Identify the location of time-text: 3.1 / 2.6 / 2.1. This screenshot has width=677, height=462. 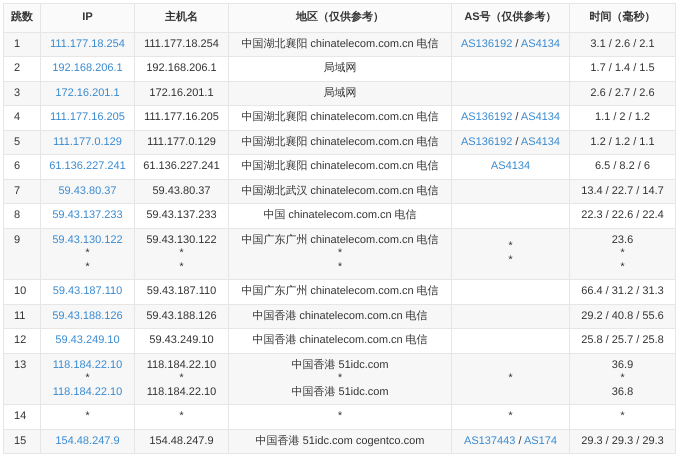
(622, 44).